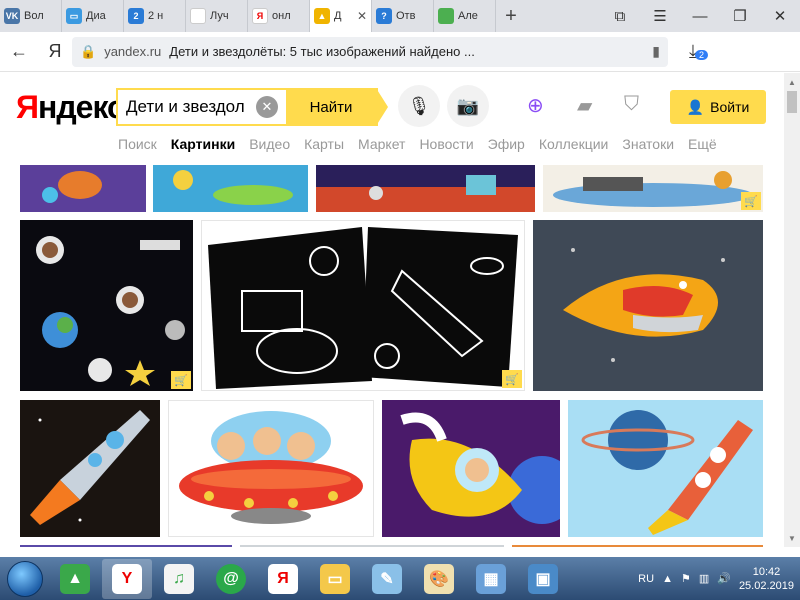  What do you see at coordinates (574, 144) in the screenshot?
I see `service-tab: Коллекции` at bounding box center [574, 144].